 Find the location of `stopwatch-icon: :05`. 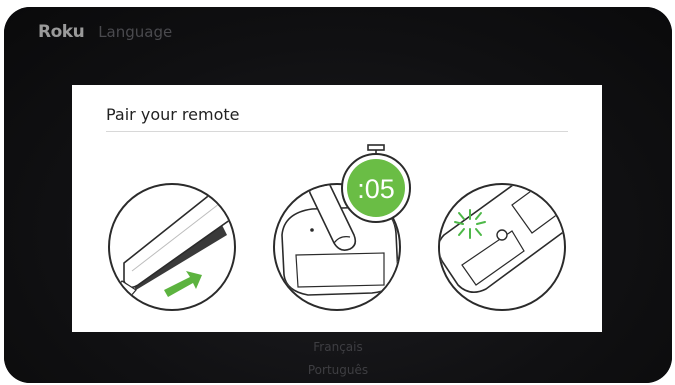

stopwatch-icon: :05 is located at coordinates (376, 183).